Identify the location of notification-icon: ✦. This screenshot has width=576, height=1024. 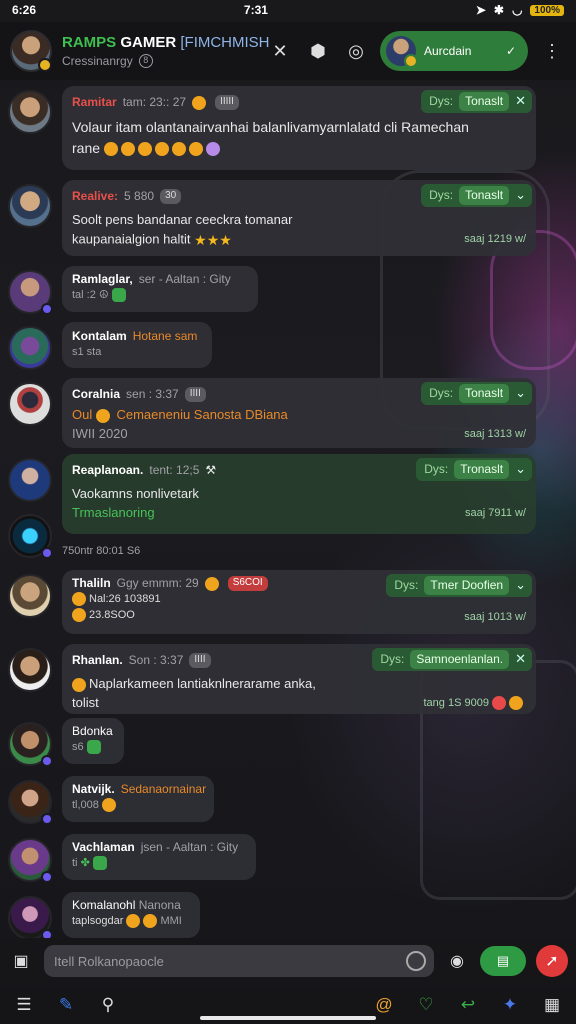
(510, 1005).